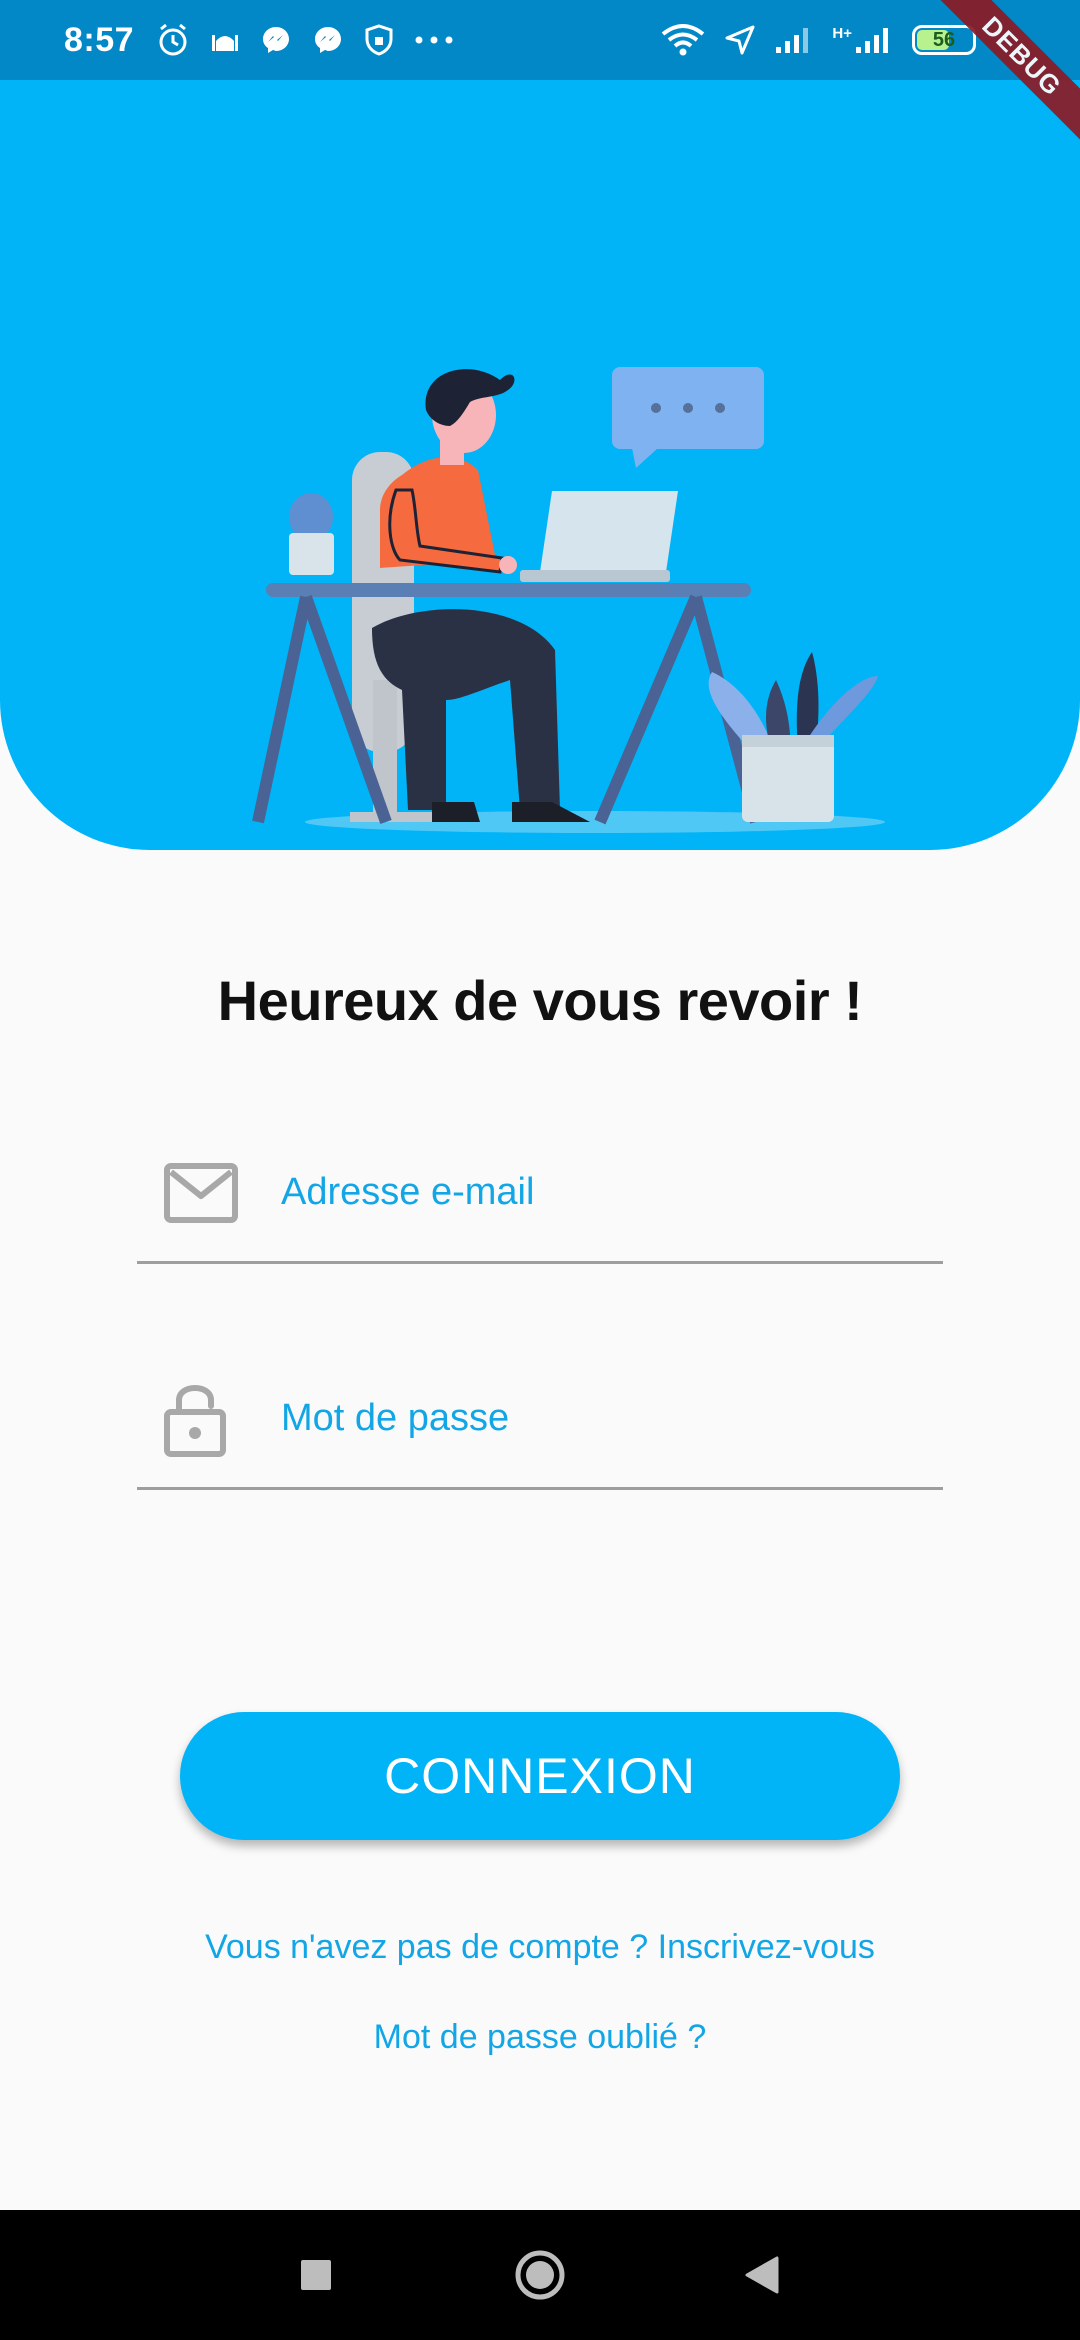 The image size is (1080, 2340). I want to click on system-icons: H+ 56, so click(818, 40).